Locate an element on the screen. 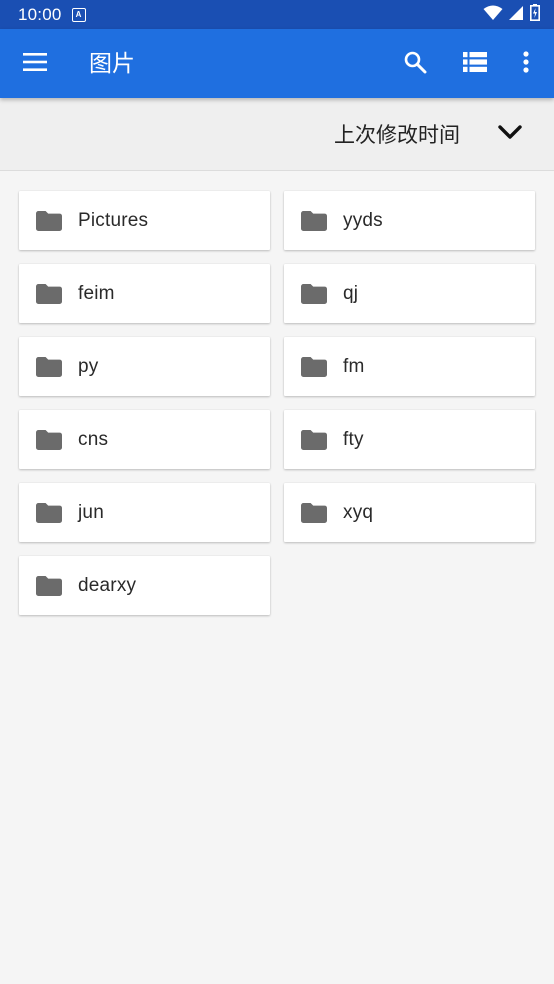 The width and height of the screenshot is (554, 984). more-vert-icon is located at coordinates (526, 64).